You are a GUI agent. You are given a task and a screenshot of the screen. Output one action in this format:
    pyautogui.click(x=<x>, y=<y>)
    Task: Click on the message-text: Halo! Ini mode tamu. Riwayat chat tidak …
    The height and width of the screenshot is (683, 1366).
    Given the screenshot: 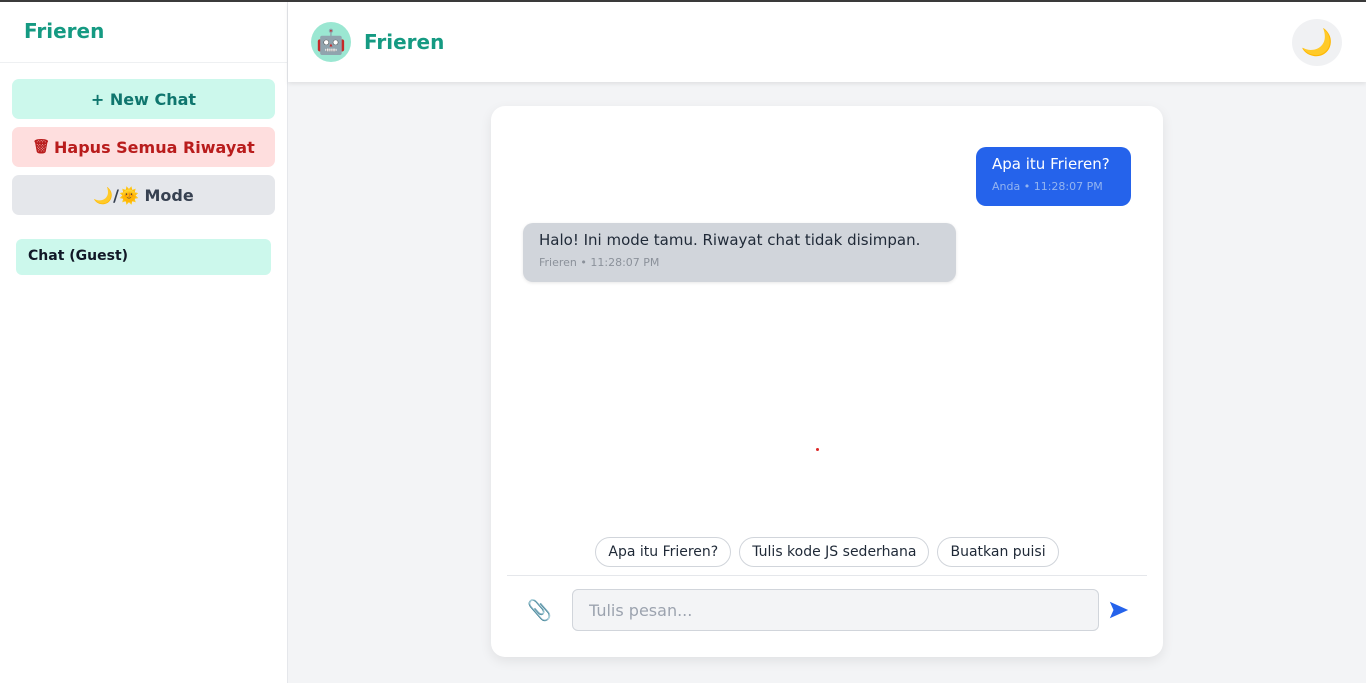 What is the action you would take?
    pyautogui.click(x=730, y=240)
    